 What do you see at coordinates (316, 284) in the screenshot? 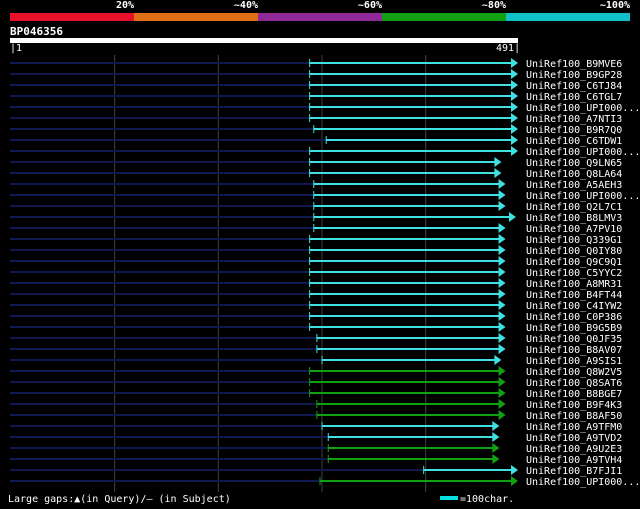
I see `hit-row: UniRef100_A8MR31` at bounding box center [316, 284].